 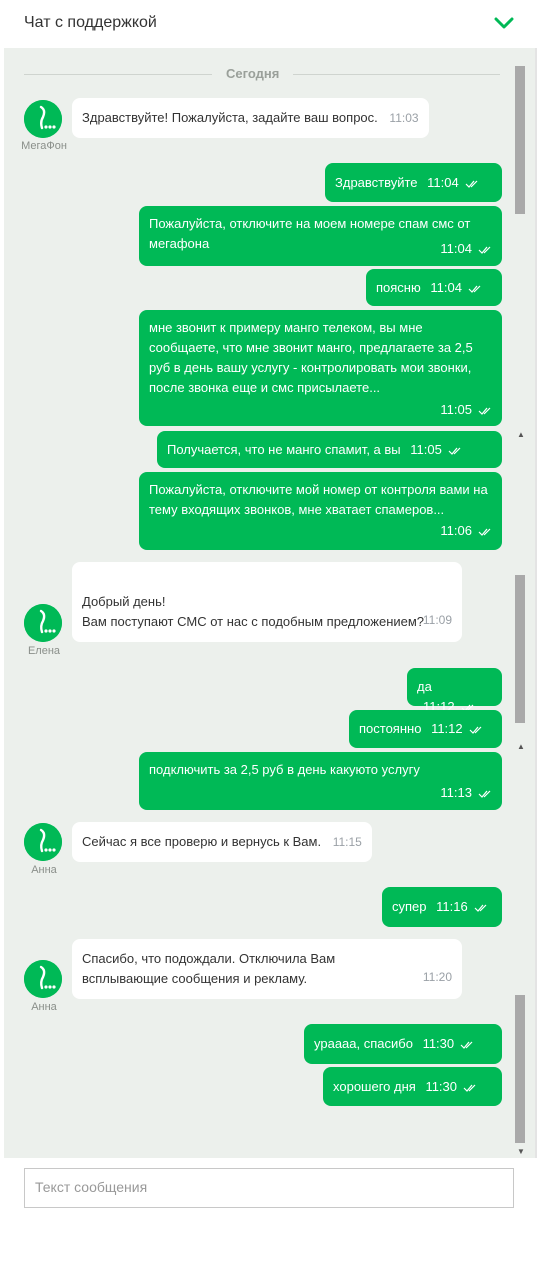 I want to click on message-bubble-outgoing: Здравствуйте 11:04, so click(x=413, y=182).